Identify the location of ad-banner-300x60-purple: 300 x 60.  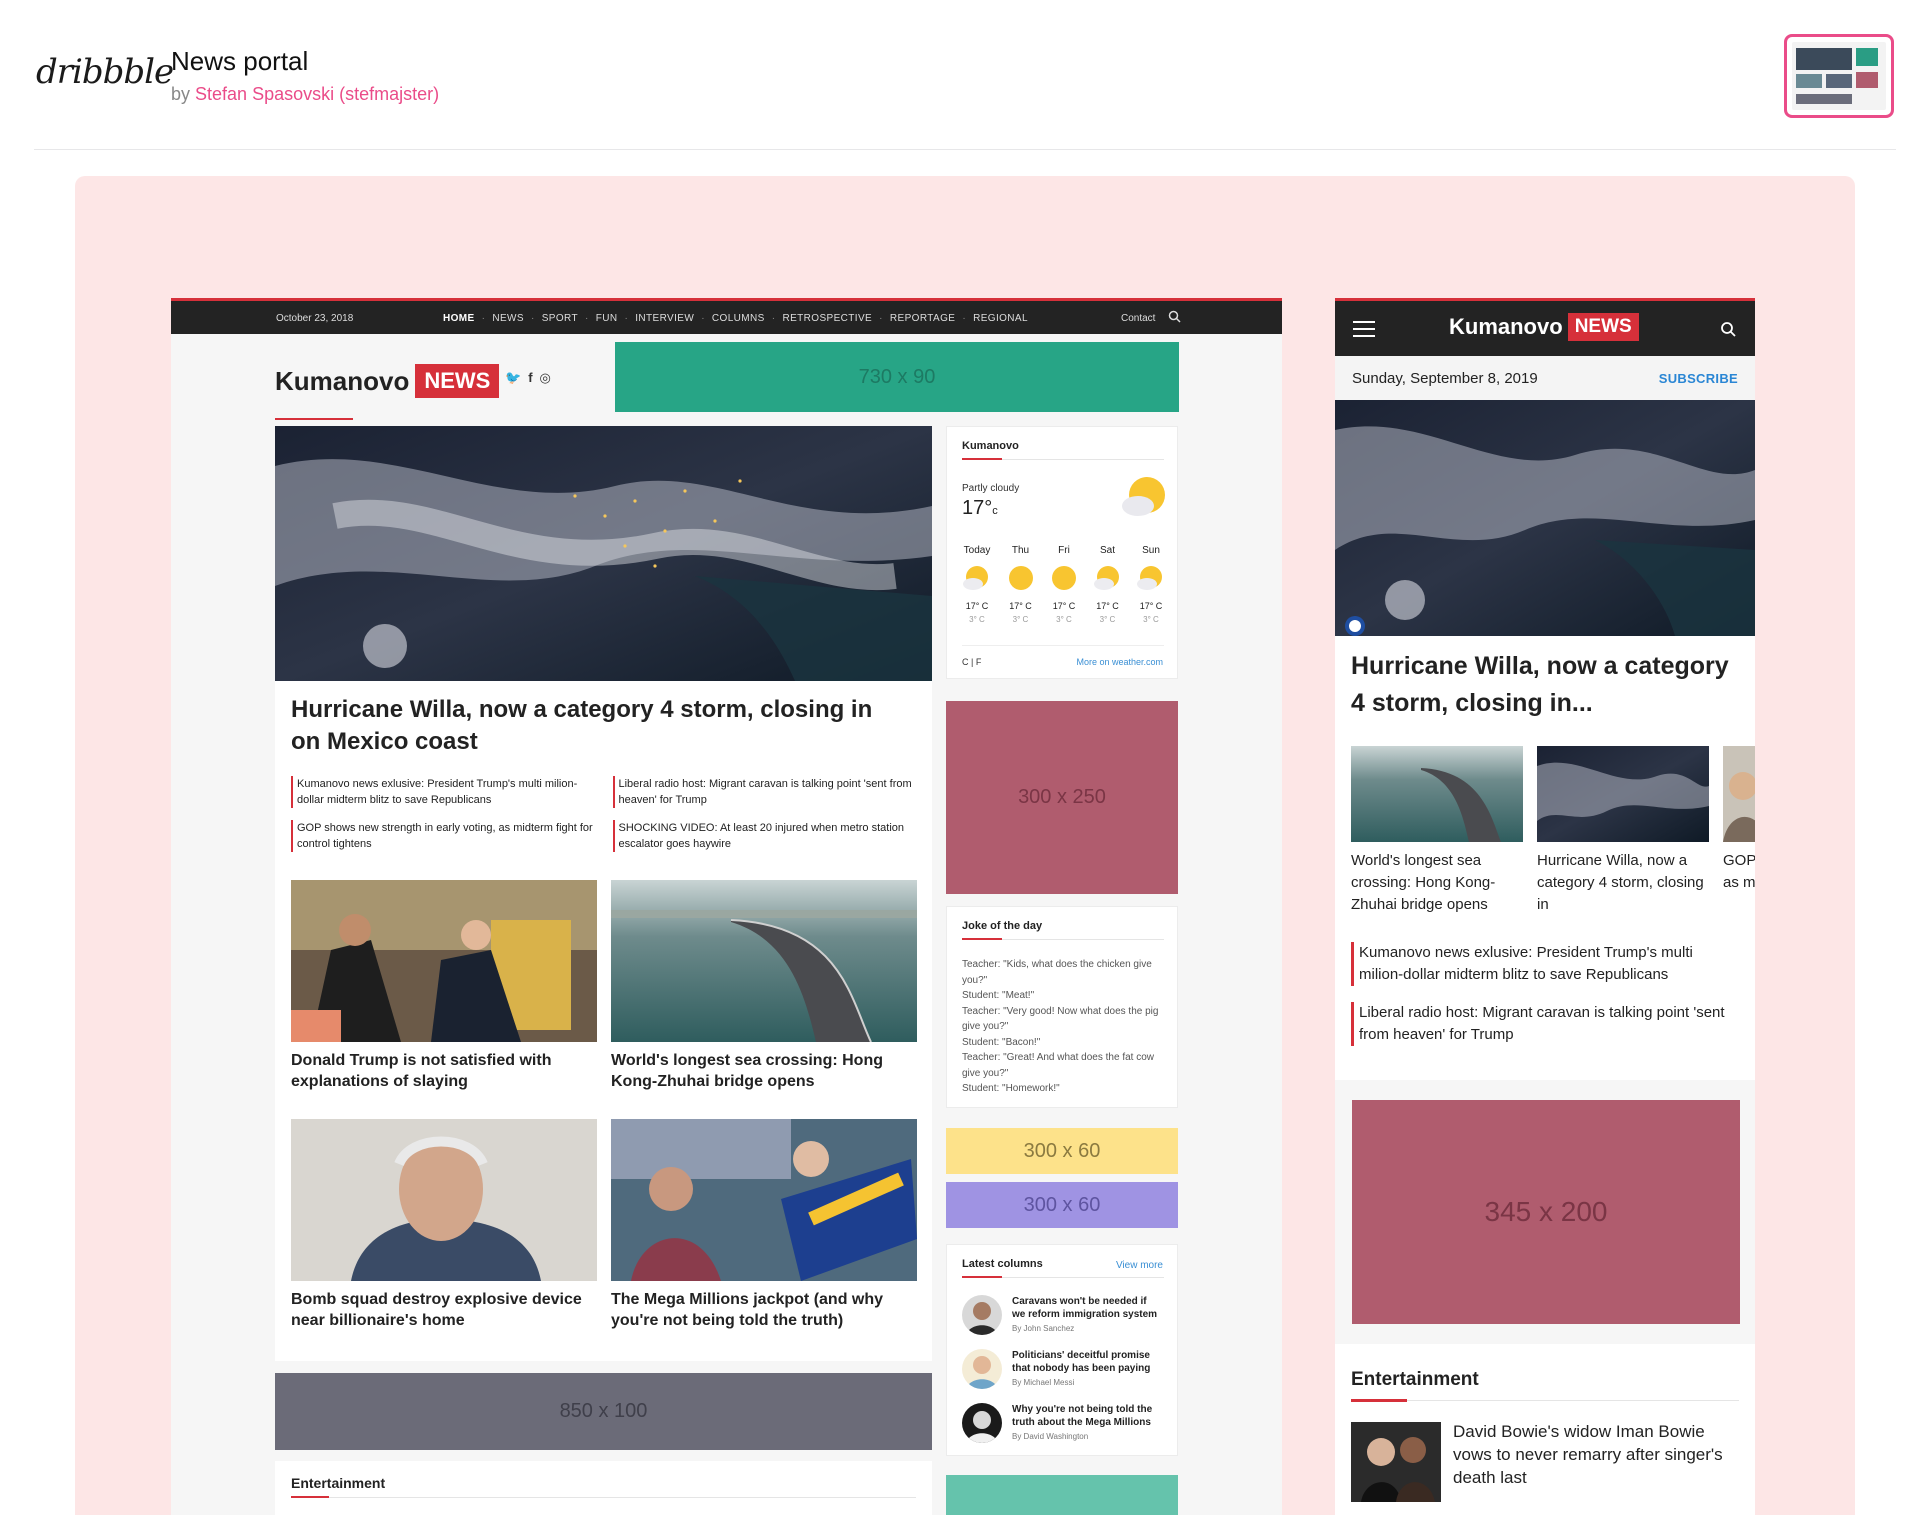
(1062, 1205).